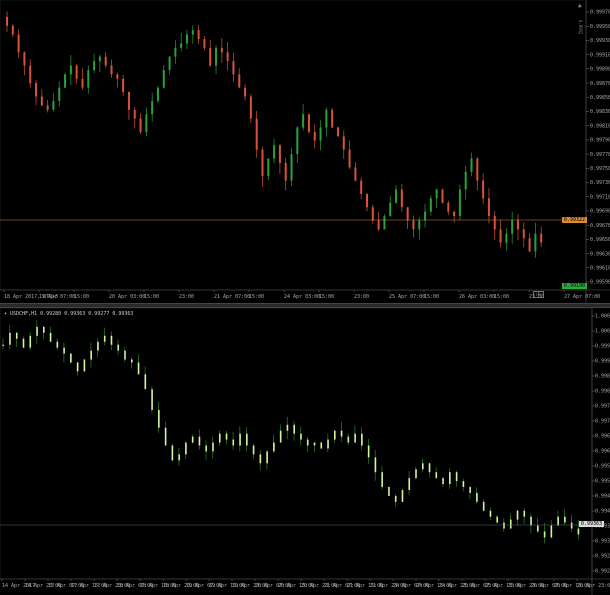 The width and height of the screenshot is (610, 595). What do you see at coordinates (580, 30) in the screenshot?
I see `one-click-trading-label: 0.9952` at bounding box center [580, 30].